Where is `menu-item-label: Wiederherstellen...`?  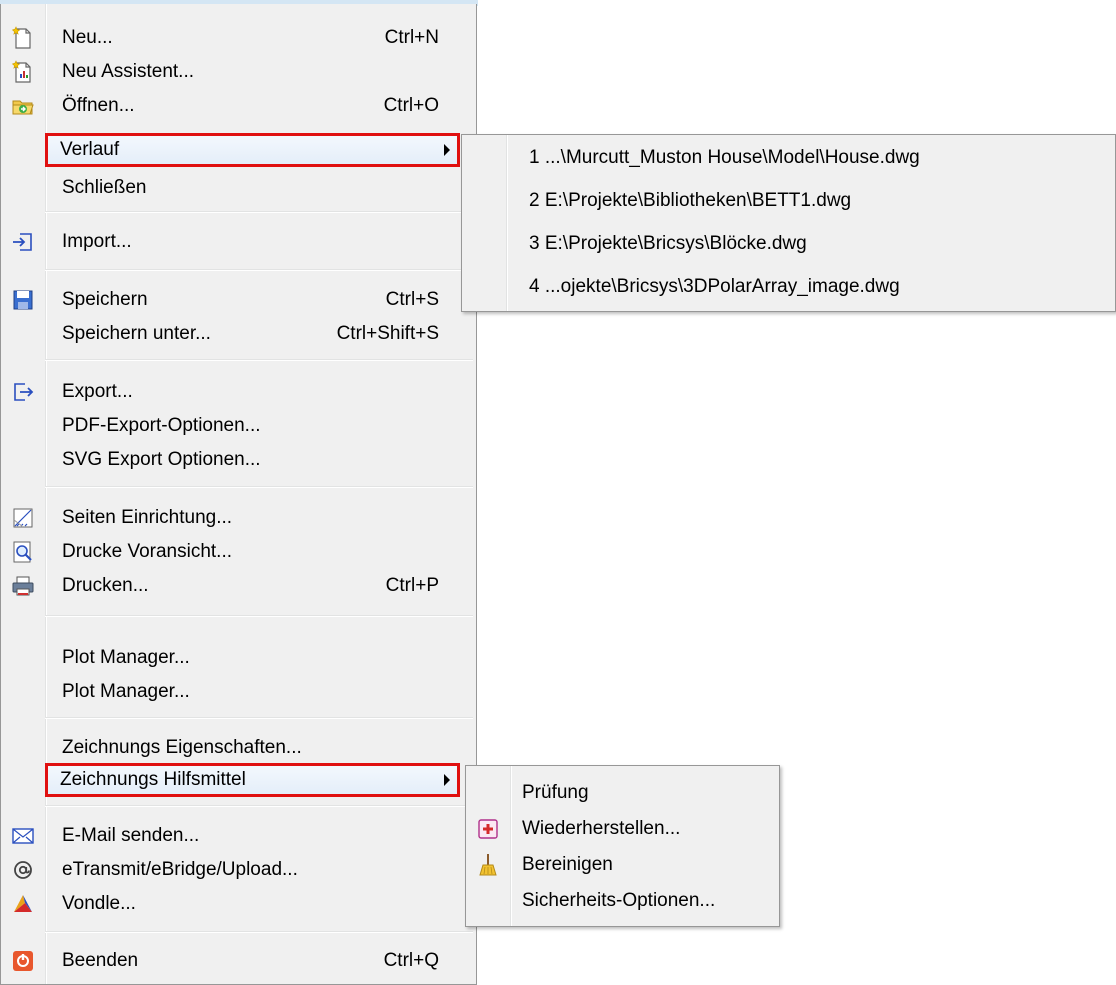 menu-item-label: Wiederherstellen... is located at coordinates (601, 828).